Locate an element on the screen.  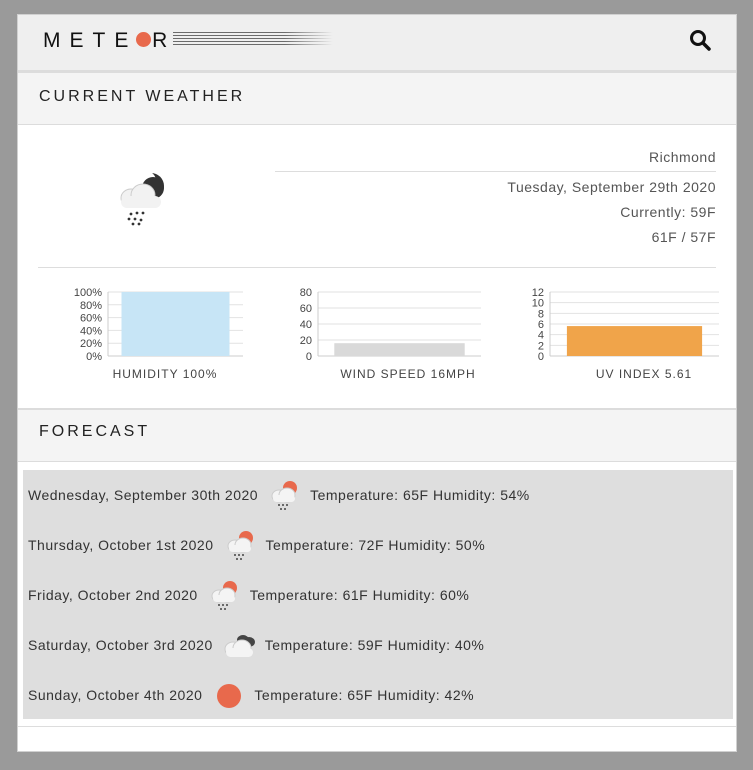
current-temp: Currently: 59F is located at coordinates (668, 212).